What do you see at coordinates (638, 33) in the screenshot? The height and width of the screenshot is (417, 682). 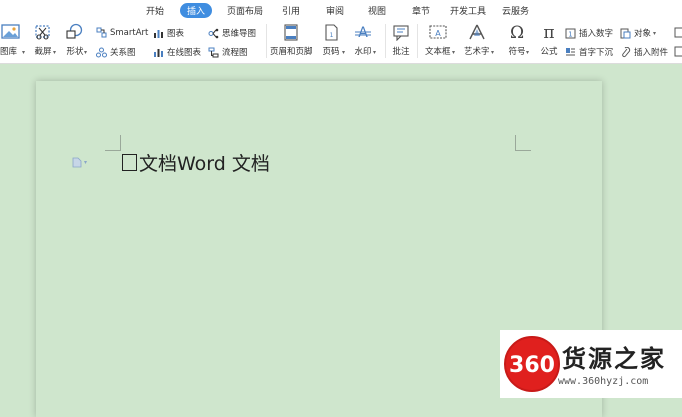 I see `object-button: 对象 ▾` at bounding box center [638, 33].